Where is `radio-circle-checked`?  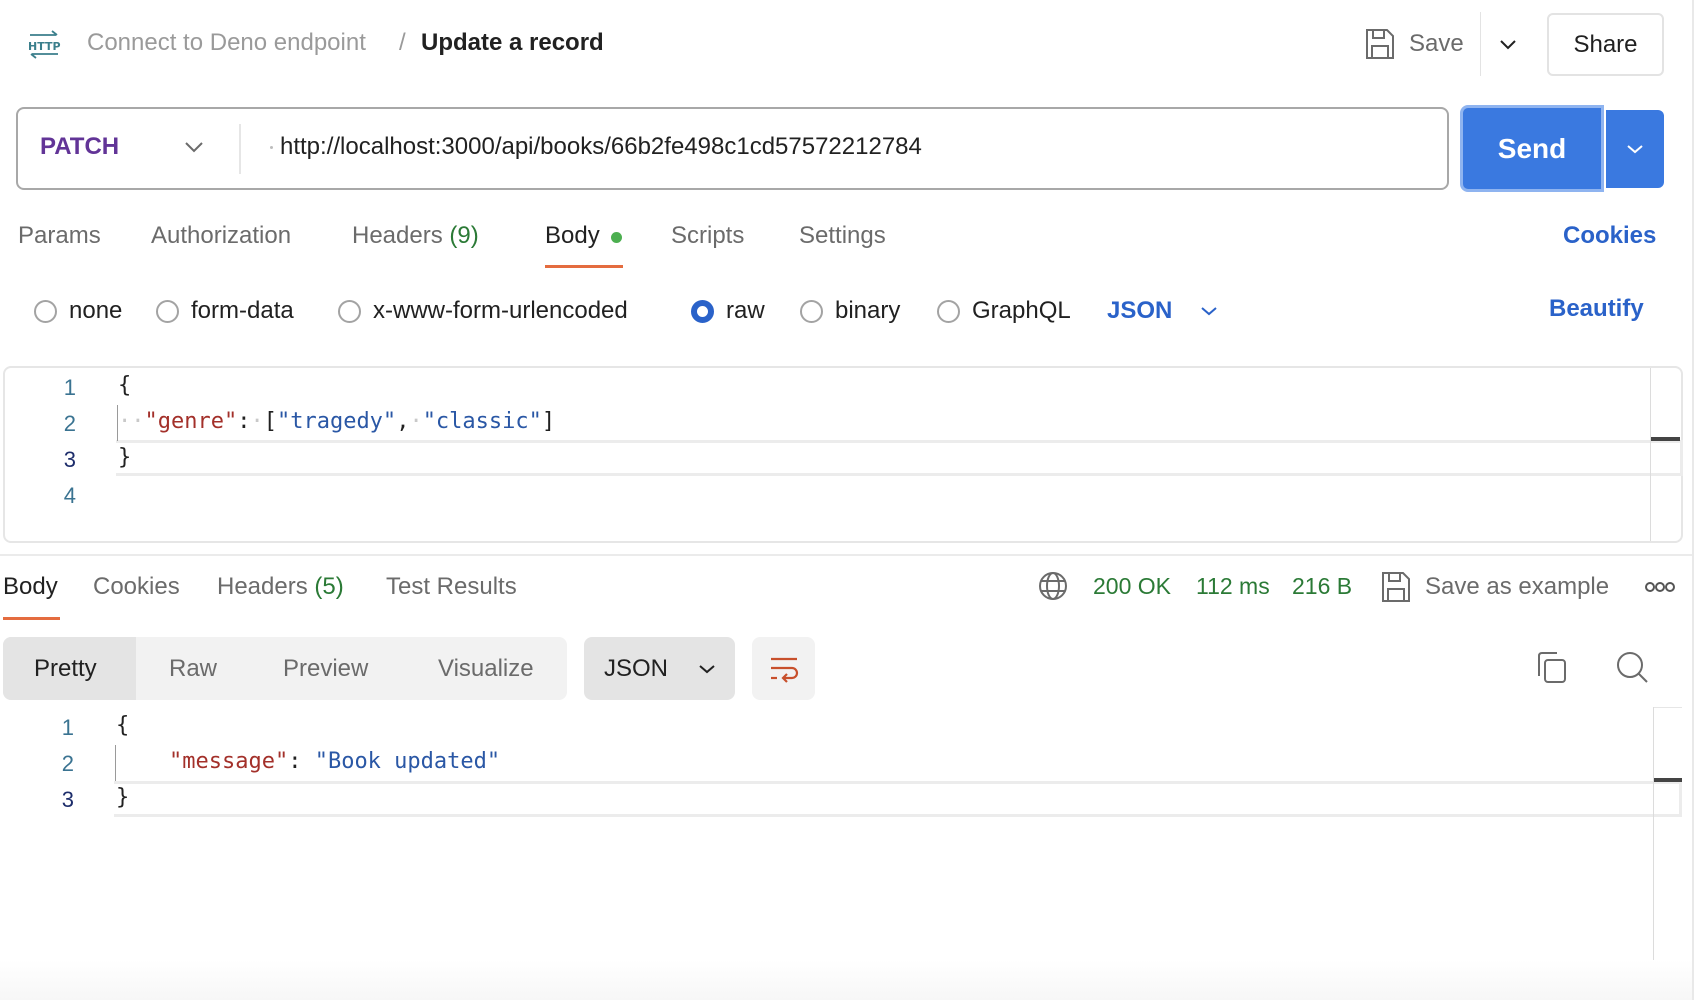 radio-circle-checked is located at coordinates (702, 311).